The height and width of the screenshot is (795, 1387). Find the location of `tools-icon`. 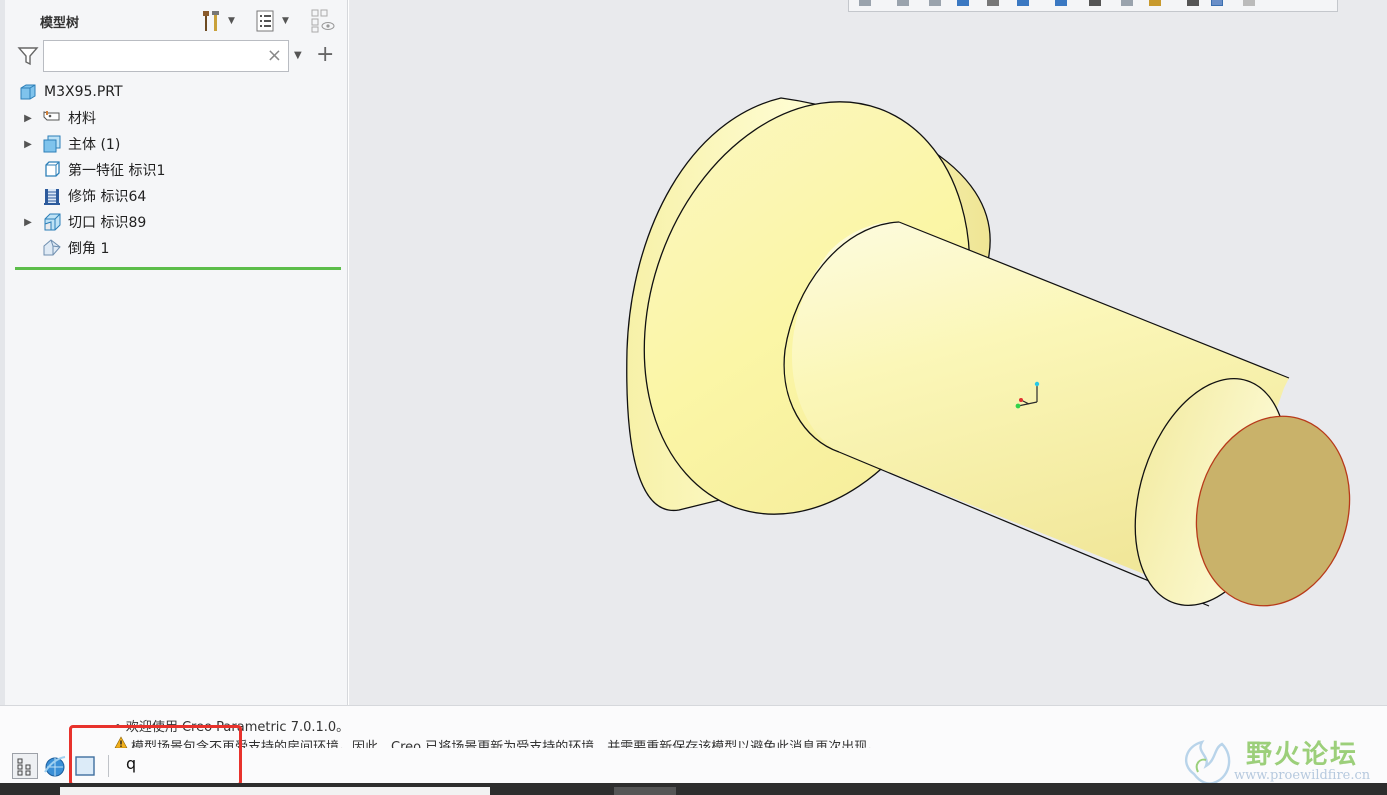

tools-icon is located at coordinates (211, 21).